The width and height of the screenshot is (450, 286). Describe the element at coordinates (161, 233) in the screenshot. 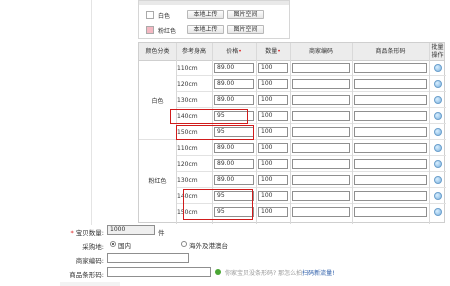

I see `quantity-unit: 件` at that location.